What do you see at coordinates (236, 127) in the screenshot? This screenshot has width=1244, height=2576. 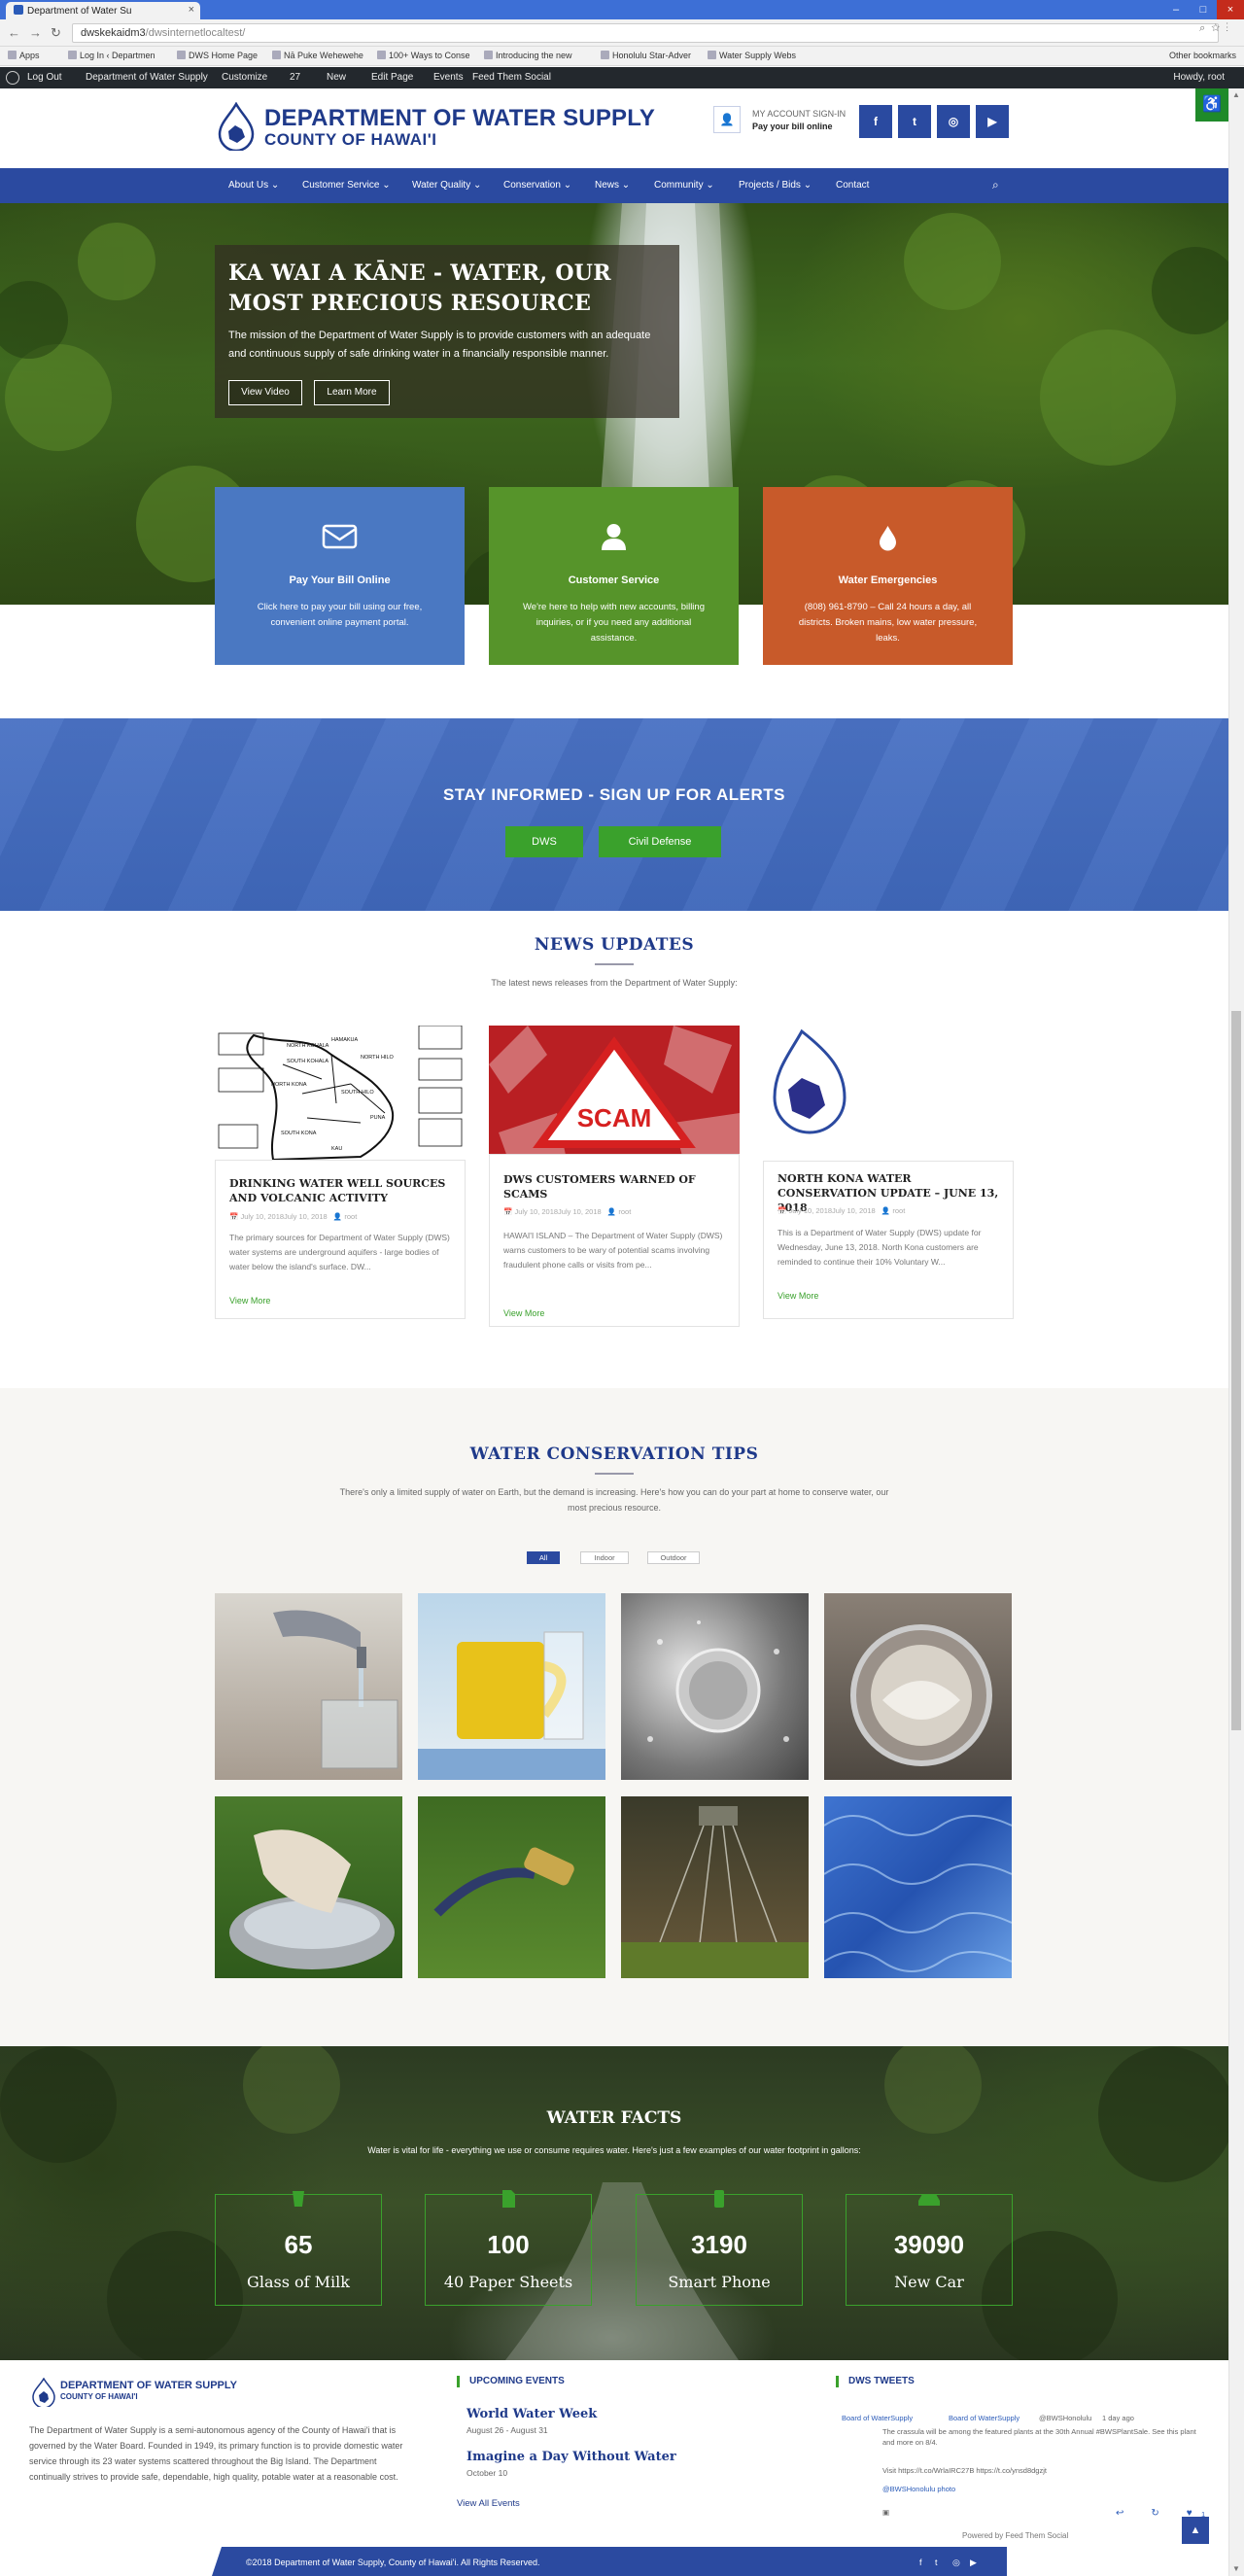 I see `dws-logo-icon` at bounding box center [236, 127].